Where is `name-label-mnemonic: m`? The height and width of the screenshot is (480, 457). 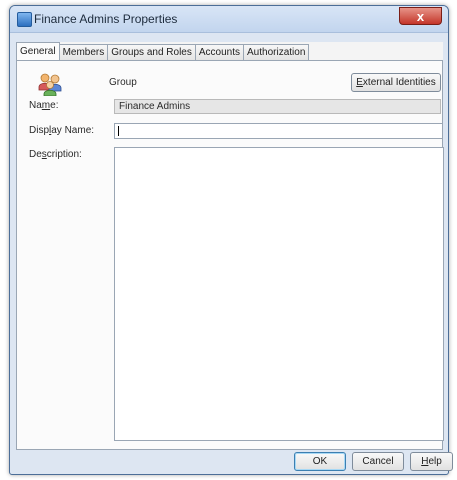 name-label-mnemonic: m is located at coordinates (46, 105).